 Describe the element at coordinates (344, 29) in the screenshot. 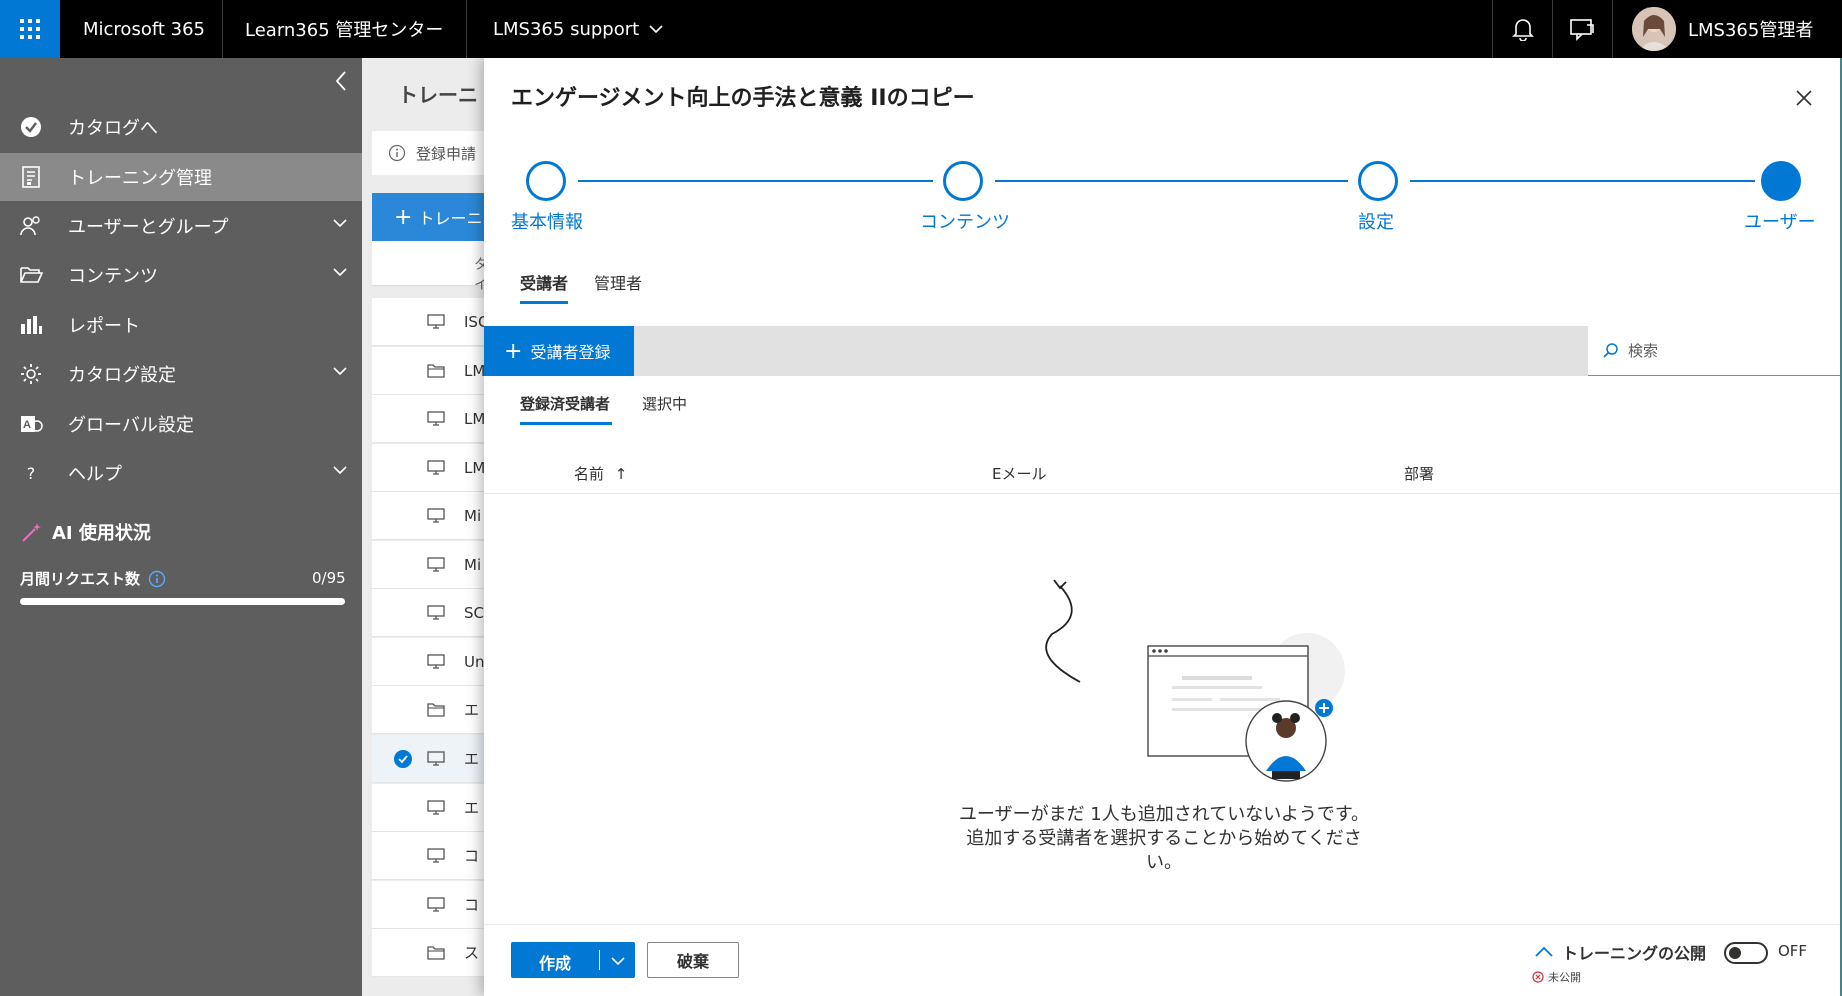

I see `admin-center-title: Learn365 管理センター` at that location.